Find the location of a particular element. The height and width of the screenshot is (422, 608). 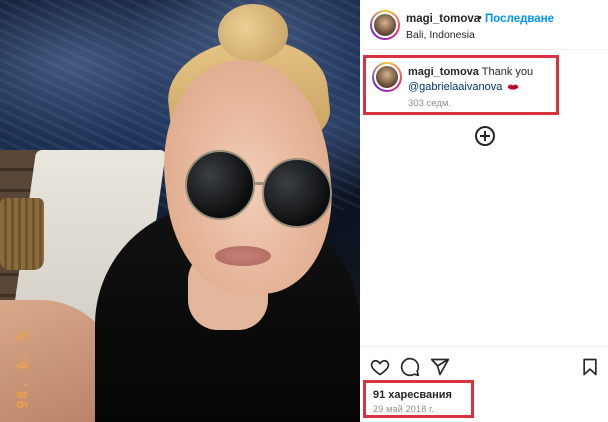

hair-bun is located at coordinates (253, 33).